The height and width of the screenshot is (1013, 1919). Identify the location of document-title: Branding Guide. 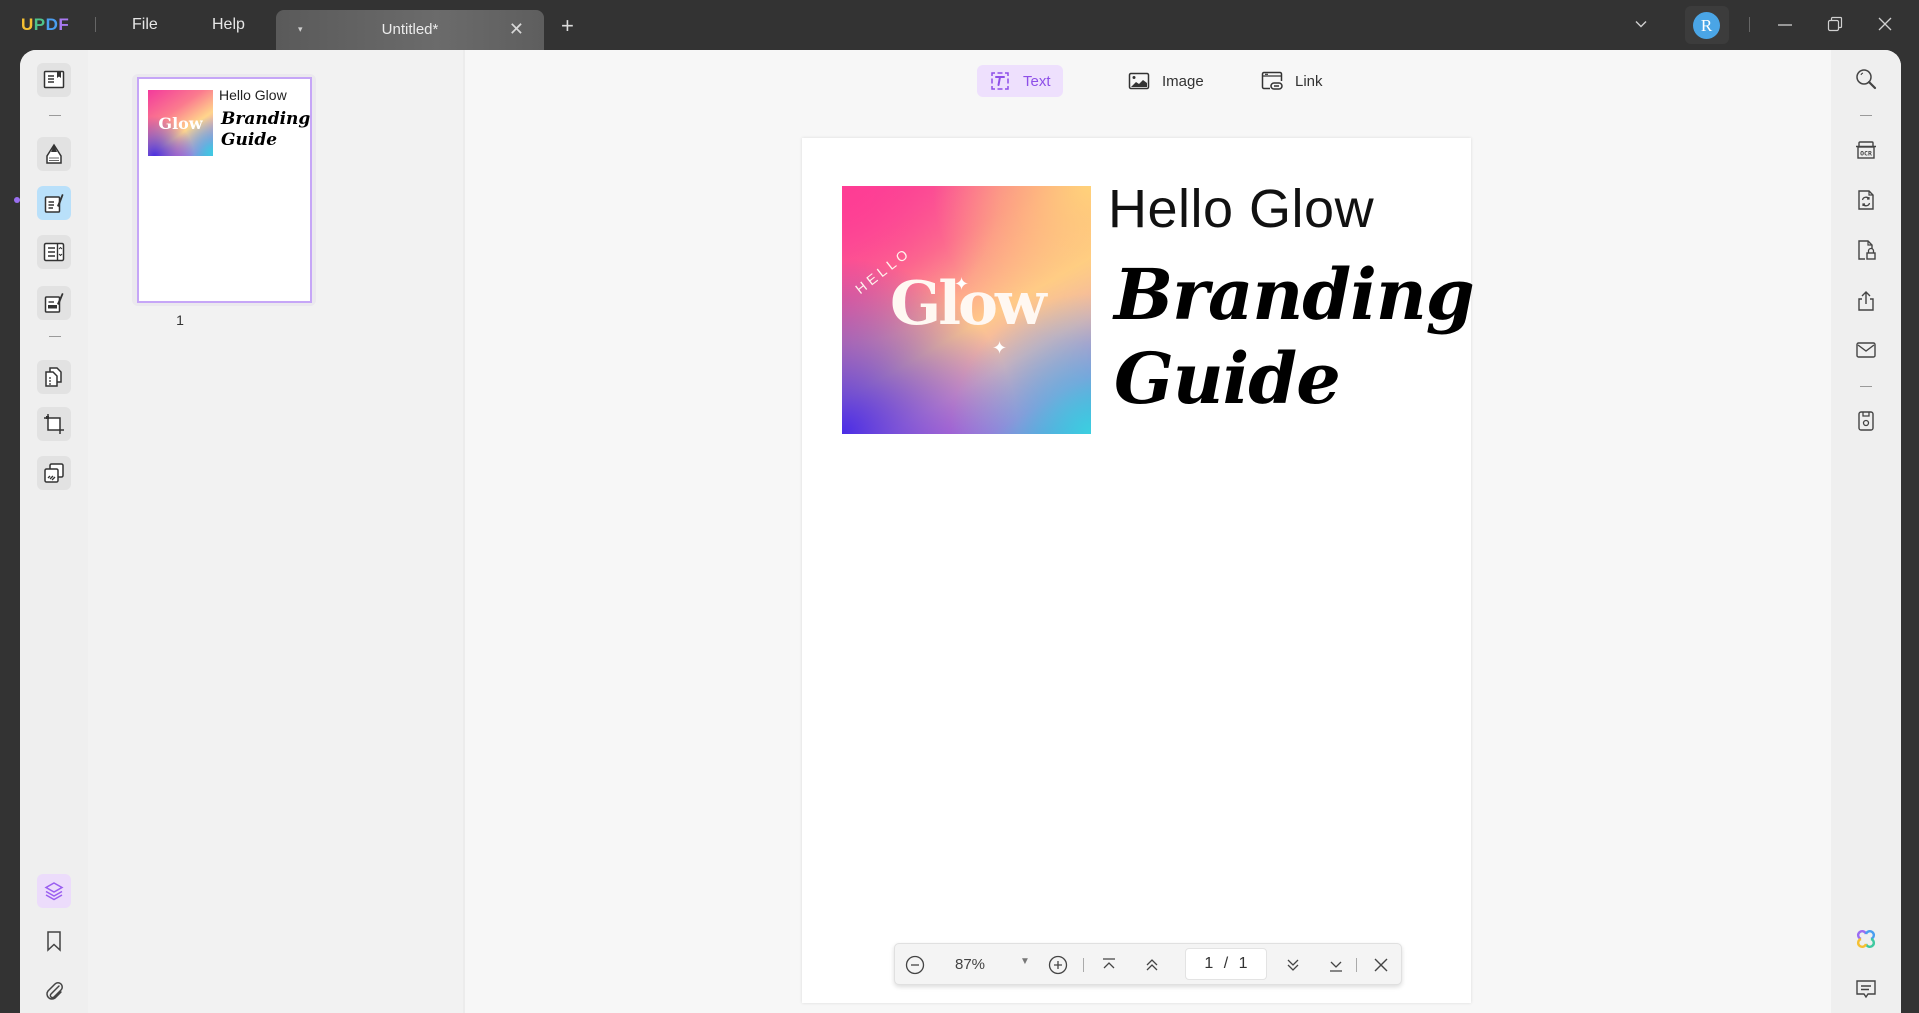
(1294, 337).